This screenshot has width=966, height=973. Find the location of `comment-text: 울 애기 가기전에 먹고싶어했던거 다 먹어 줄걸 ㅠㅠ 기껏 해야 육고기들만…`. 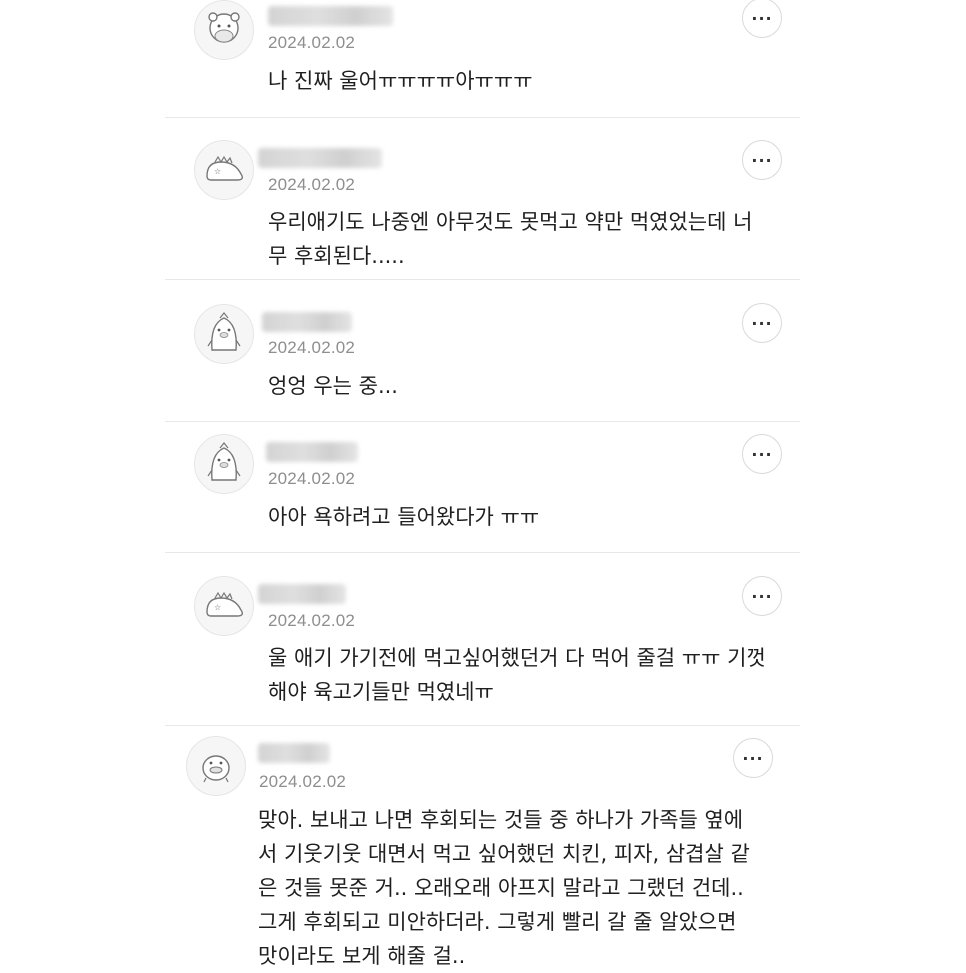

comment-text: 울 애기 가기전에 먹고싶어했던거 다 먹어 줄걸 ㅠㅠ 기껏 해야 육고기들만… is located at coordinates (517, 675).